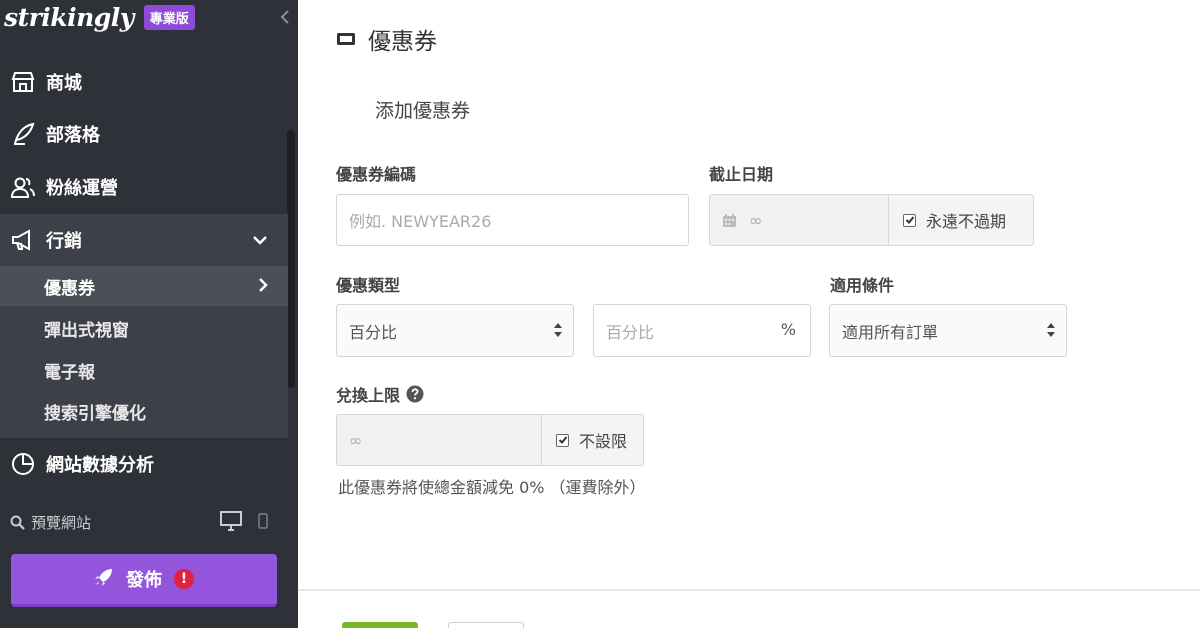  Describe the element at coordinates (788, 329) in the screenshot. I see `percent-suffix: %` at that location.